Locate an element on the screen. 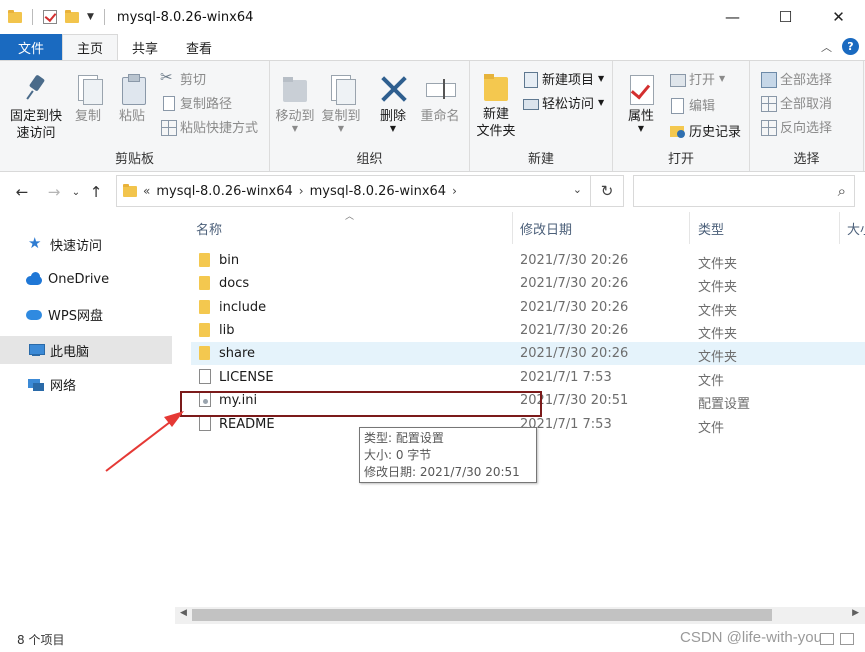 The image size is (865, 652). table-row: include 2021/7/30 20:26 文件夹 is located at coordinates (528, 307).